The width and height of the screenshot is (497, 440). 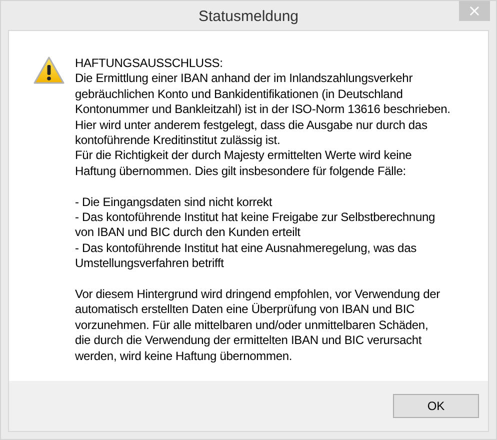 I want to click on window-title: Statusmeldung, so click(x=248, y=16).